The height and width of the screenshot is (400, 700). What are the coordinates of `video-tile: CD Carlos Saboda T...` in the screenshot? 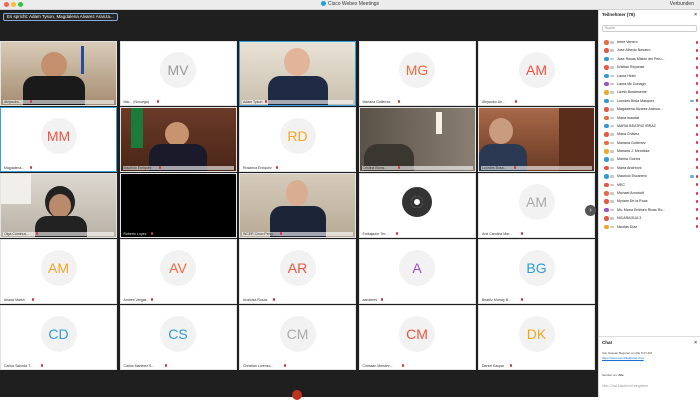 It's located at (58, 337).